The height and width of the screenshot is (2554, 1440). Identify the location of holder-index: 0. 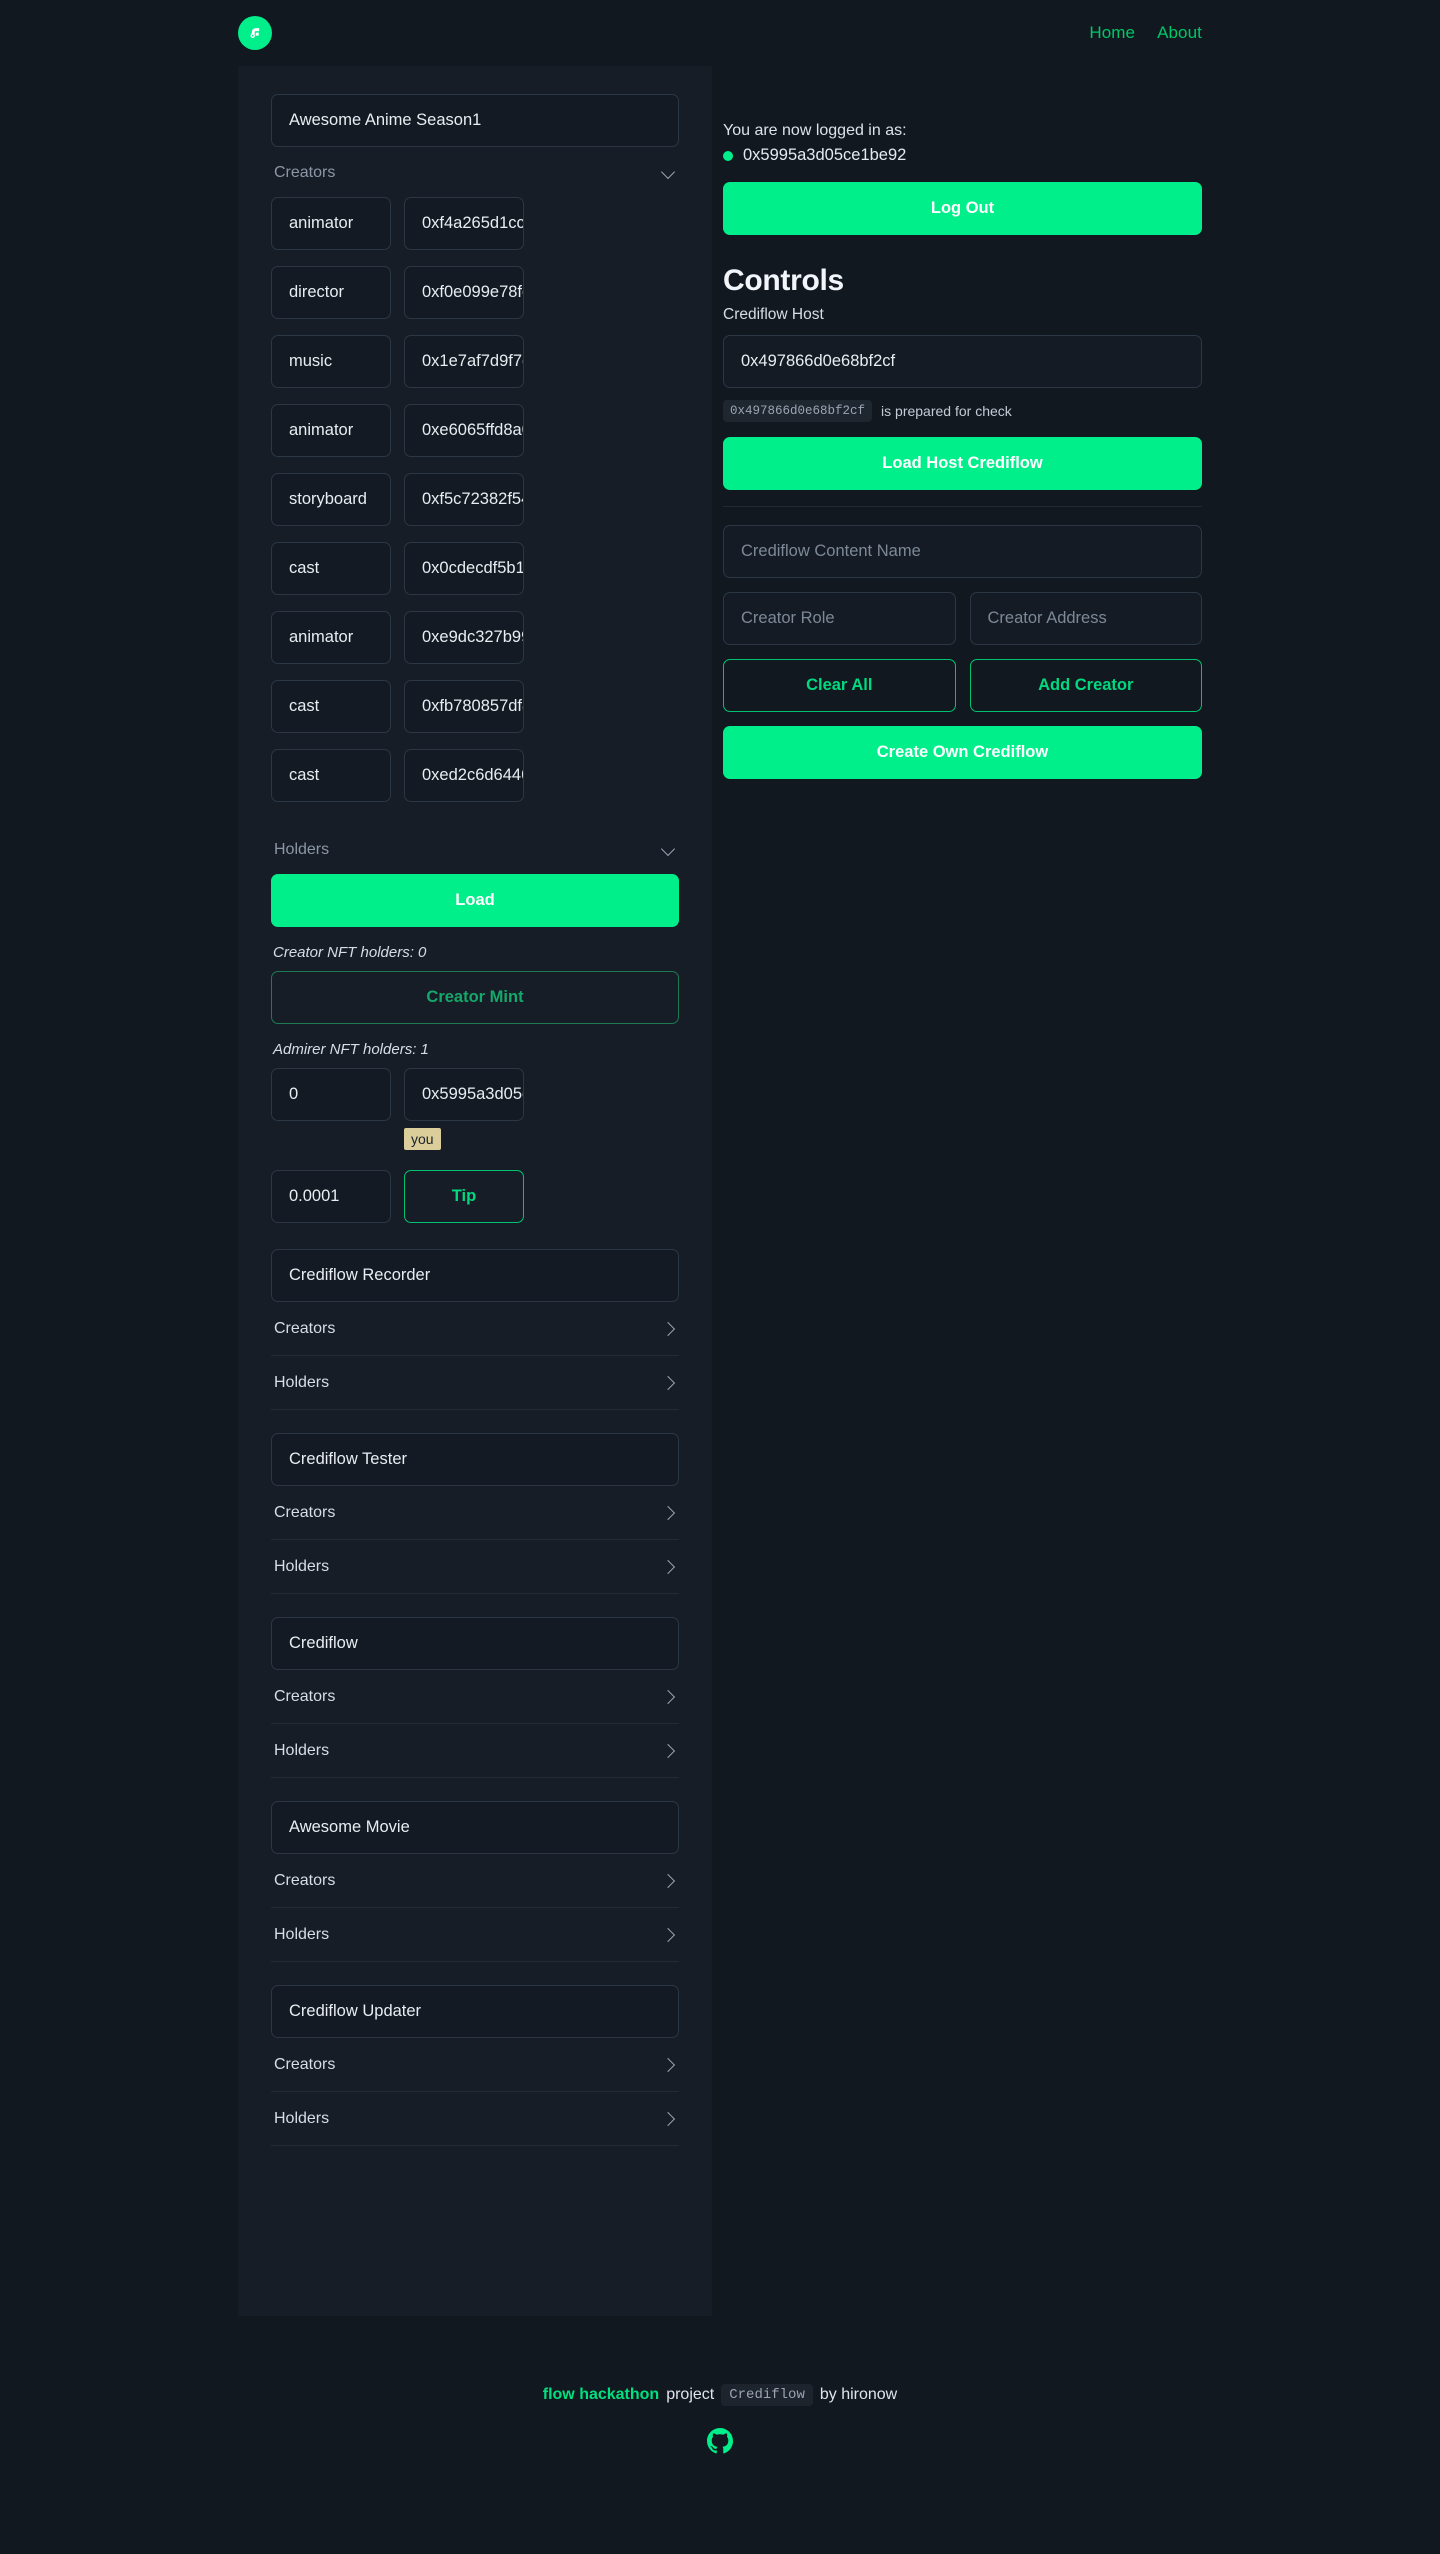
(331, 1094).